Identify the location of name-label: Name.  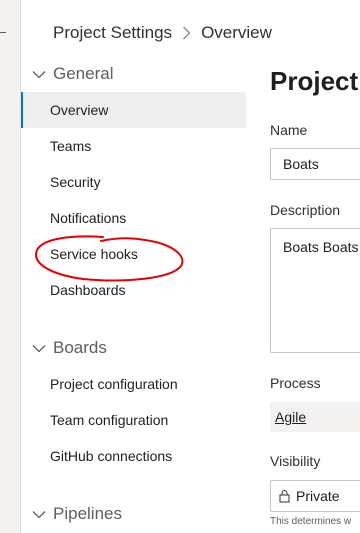
(289, 130).